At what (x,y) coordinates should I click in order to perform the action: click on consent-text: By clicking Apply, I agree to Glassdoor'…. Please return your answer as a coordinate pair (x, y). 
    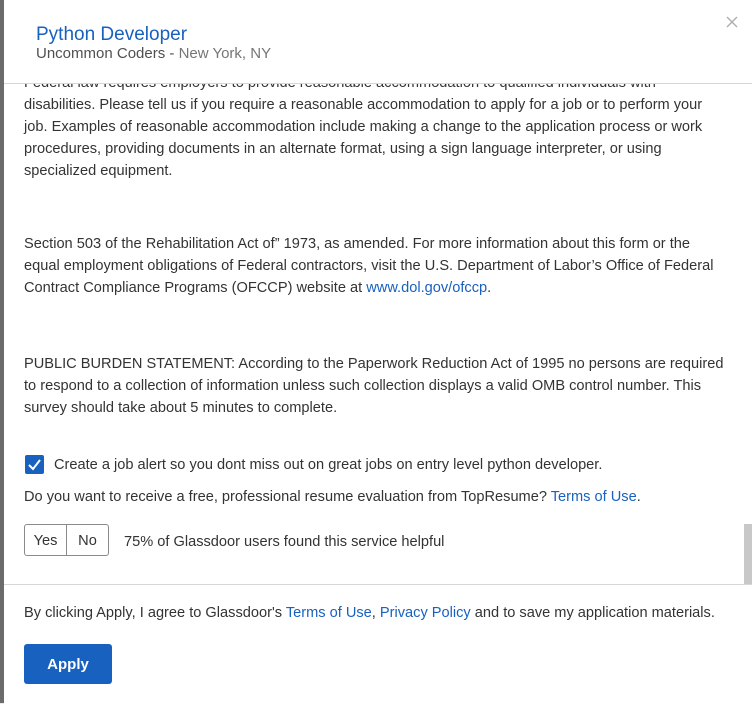
    Looking at the image, I should click on (369, 613).